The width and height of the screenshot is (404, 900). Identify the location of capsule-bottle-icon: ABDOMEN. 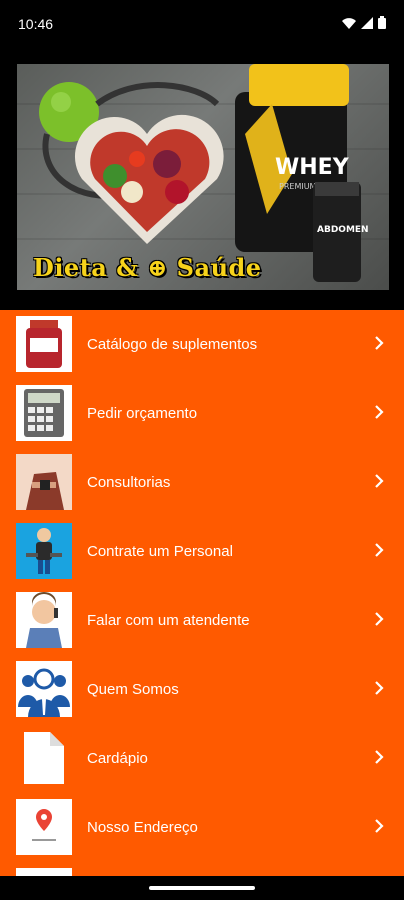
(341, 232).